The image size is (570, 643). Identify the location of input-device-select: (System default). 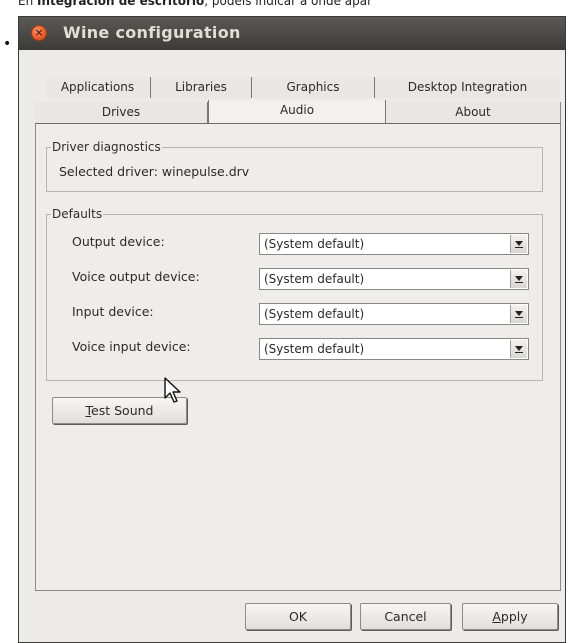
(394, 314).